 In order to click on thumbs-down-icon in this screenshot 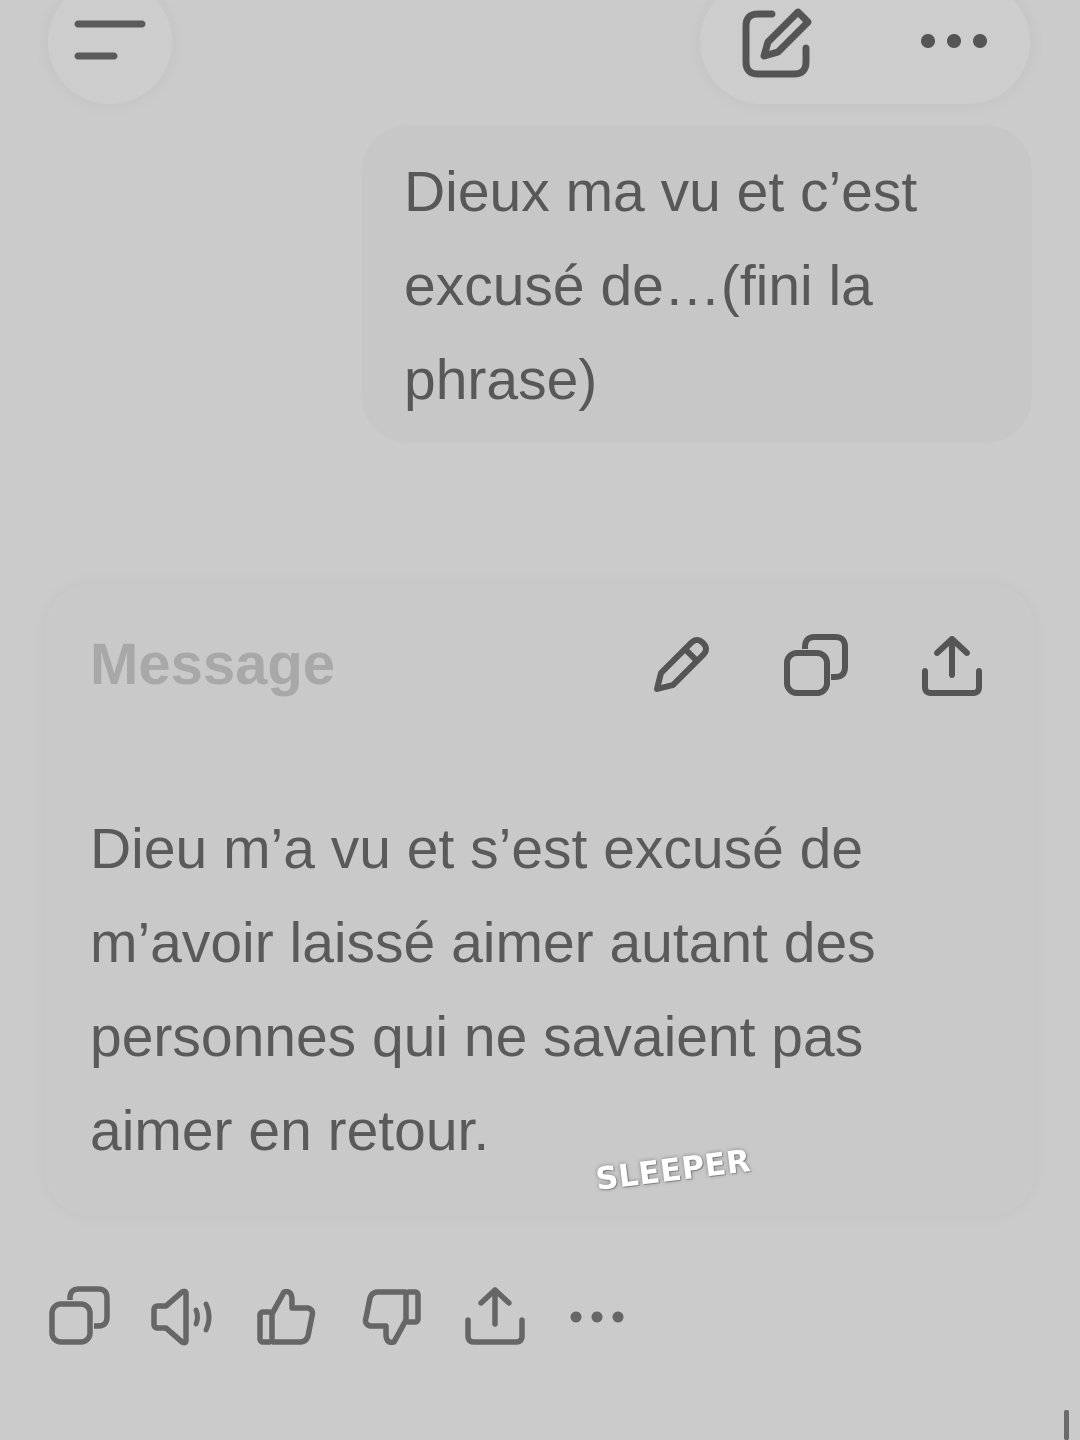, I will do `click(391, 1317)`.